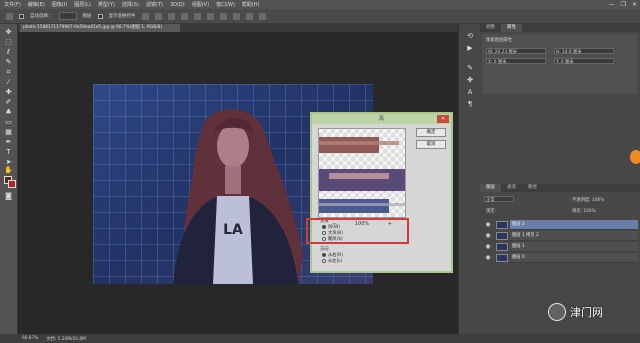  I want to click on layers-tabs: 图层 通道 路径, so click(560, 188).